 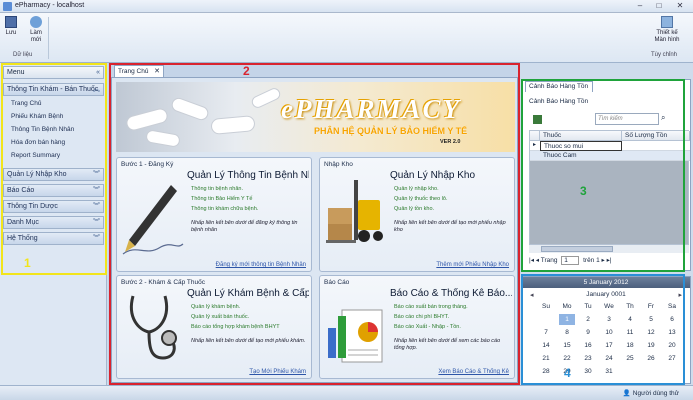 What do you see at coordinates (433, 175) in the screenshot?
I see `card-heading: Quản Lý Nhập Kho` at bounding box center [433, 175].